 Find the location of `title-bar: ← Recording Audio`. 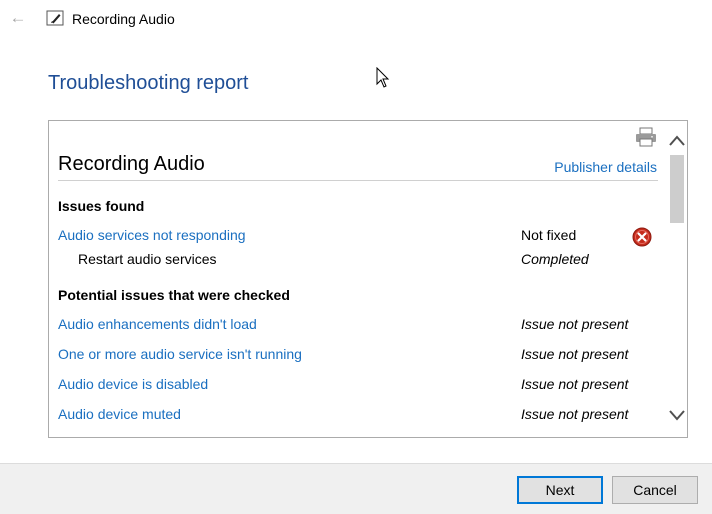

title-bar: ← Recording Audio is located at coordinates (356, 20).